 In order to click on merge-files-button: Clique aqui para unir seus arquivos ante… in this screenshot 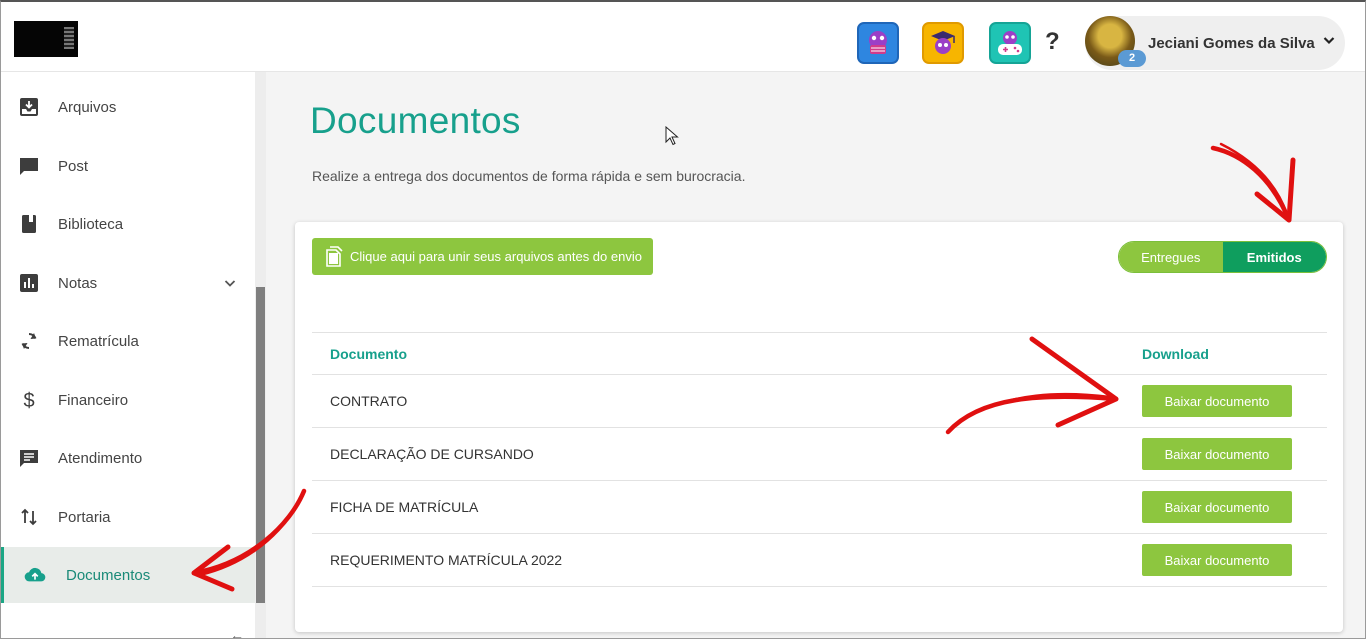, I will do `click(482, 256)`.